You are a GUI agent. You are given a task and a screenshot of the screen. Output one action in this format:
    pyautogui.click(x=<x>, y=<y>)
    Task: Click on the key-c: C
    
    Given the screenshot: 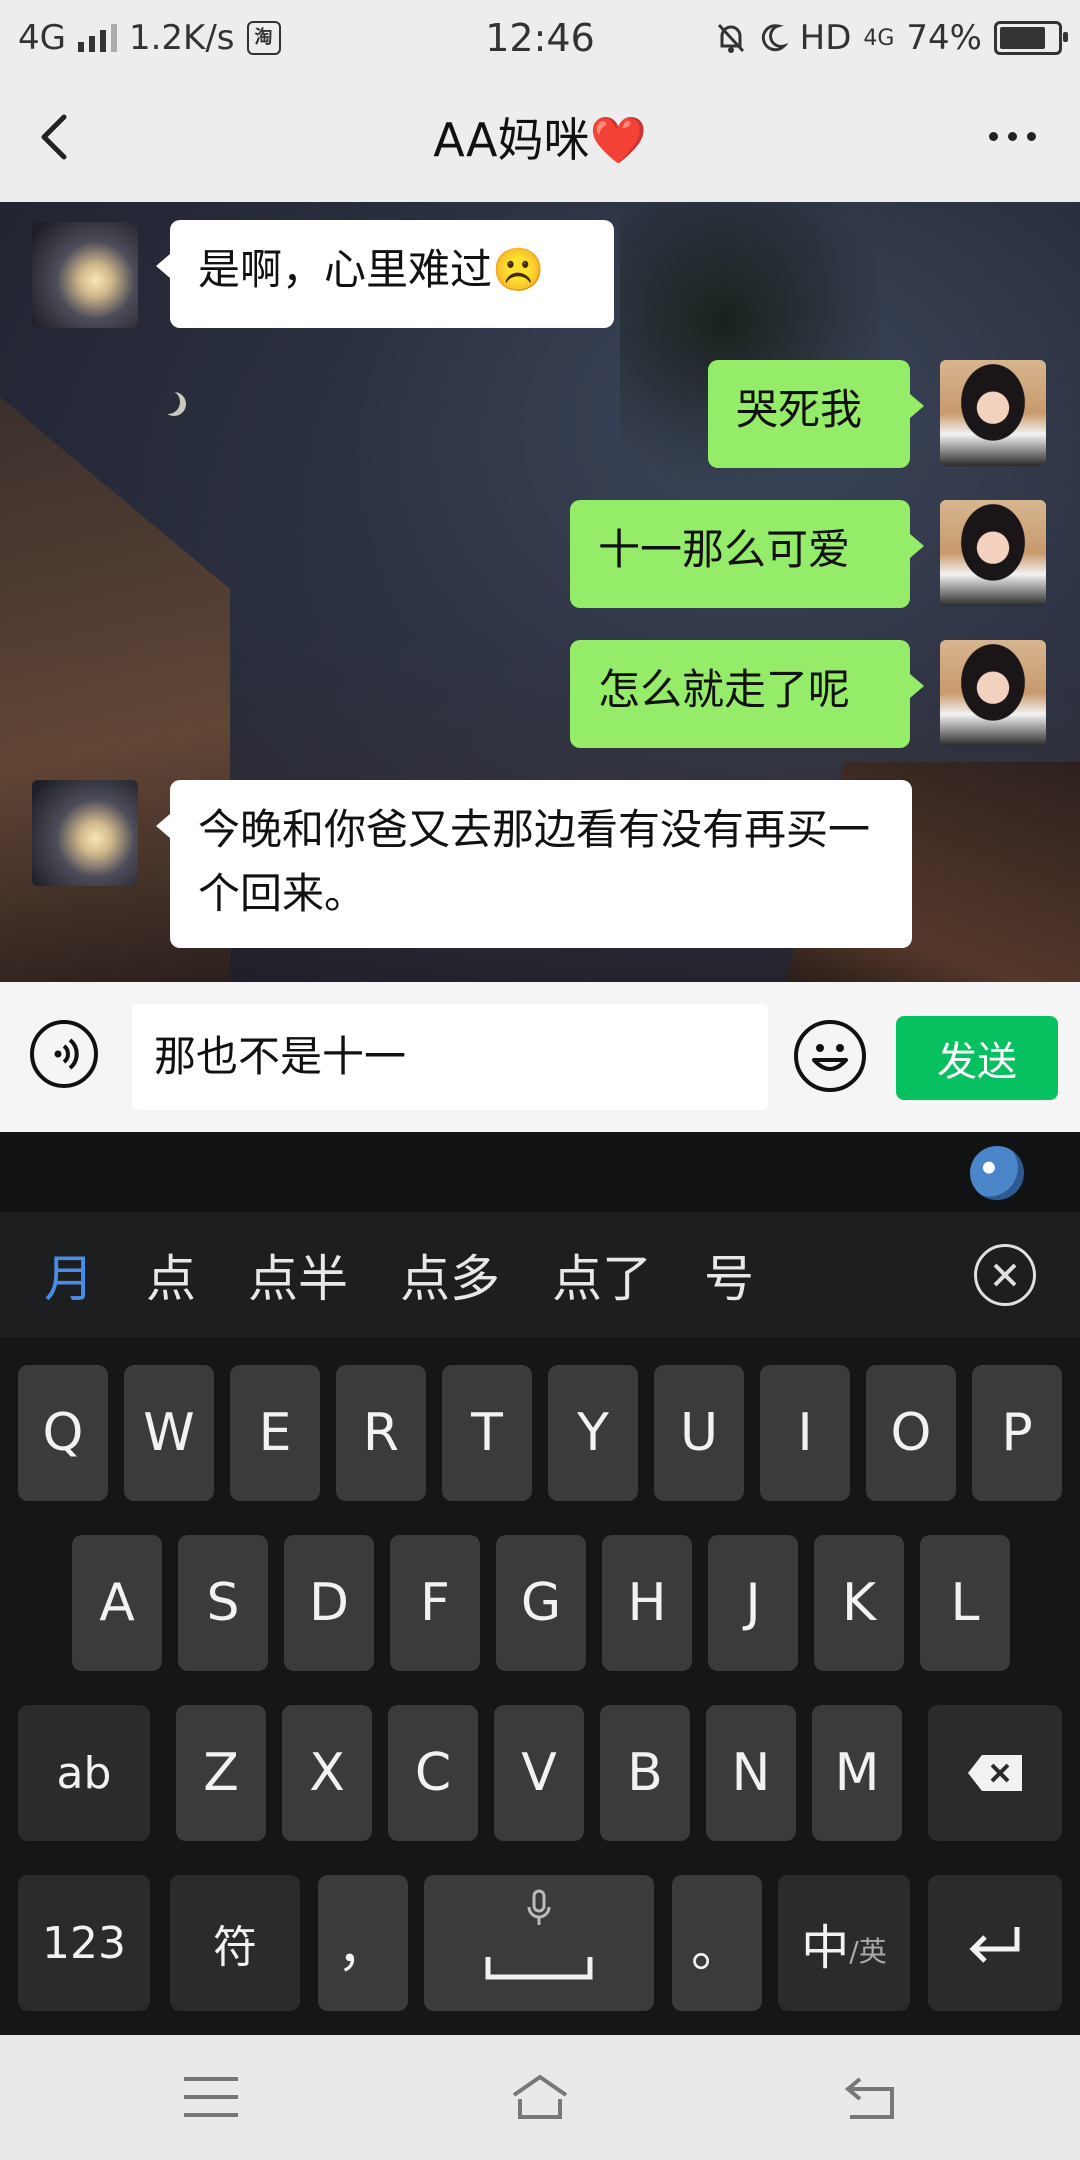 What is the action you would take?
    pyautogui.click(x=433, y=1773)
    